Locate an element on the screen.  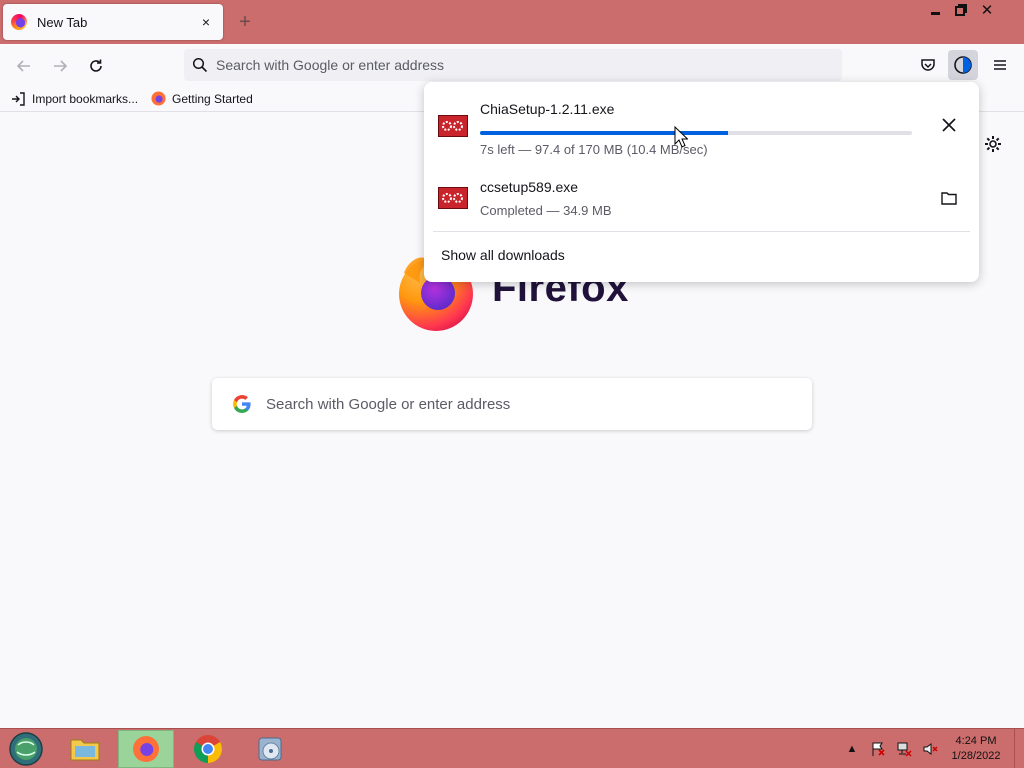
close-icon is located at coordinates (949, 125).